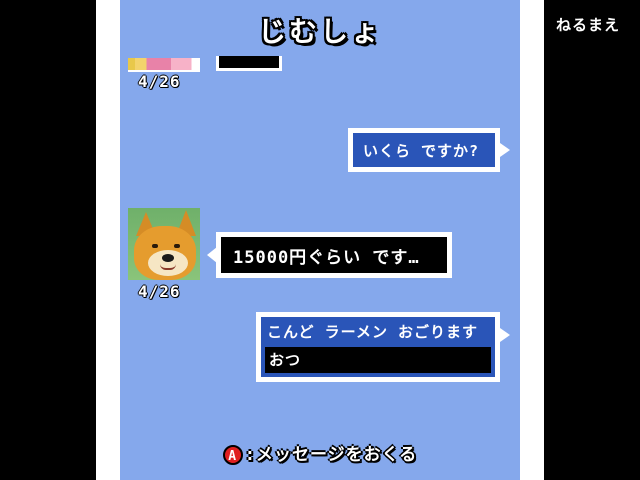 This screenshot has width=640, height=480. I want to click on contact-avatar-dog, so click(164, 244).